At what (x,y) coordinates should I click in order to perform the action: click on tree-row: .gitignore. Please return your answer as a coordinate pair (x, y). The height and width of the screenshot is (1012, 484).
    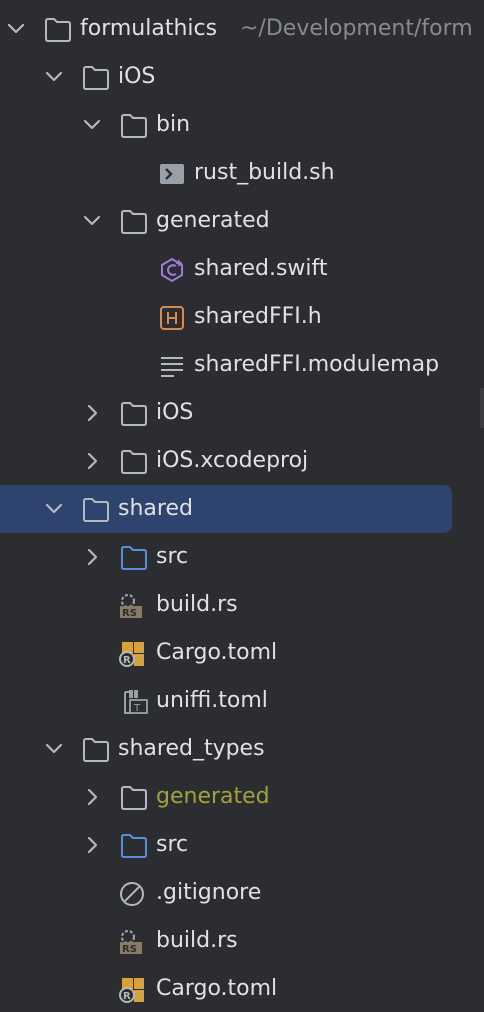
    Looking at the image, I should click on (242, 893).